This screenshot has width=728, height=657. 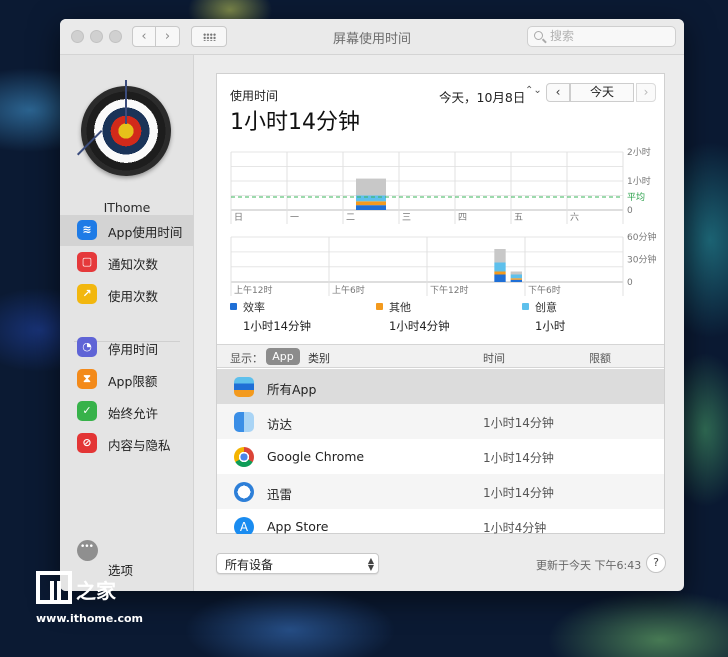 What do you see at coordinates (656, 563) in the screenshot?
I see `help-button: ?` at bounding box center [656, 563].